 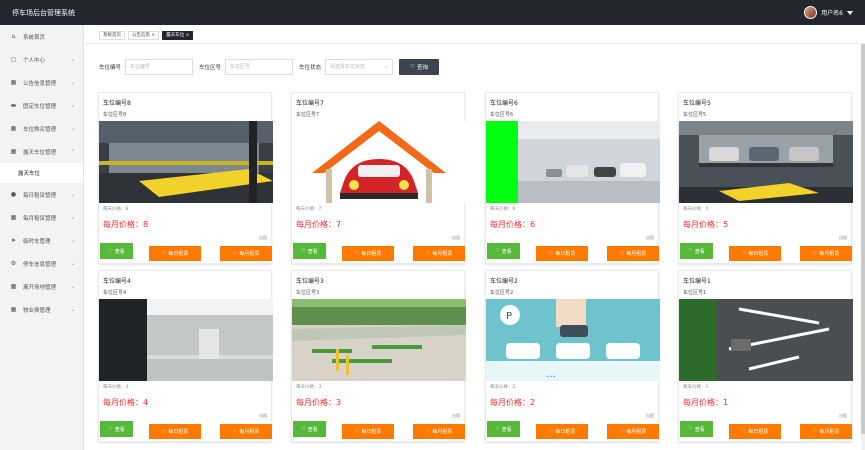 I want to click on card-daily-price: 每天价格：6, so click(x=503, y=209).